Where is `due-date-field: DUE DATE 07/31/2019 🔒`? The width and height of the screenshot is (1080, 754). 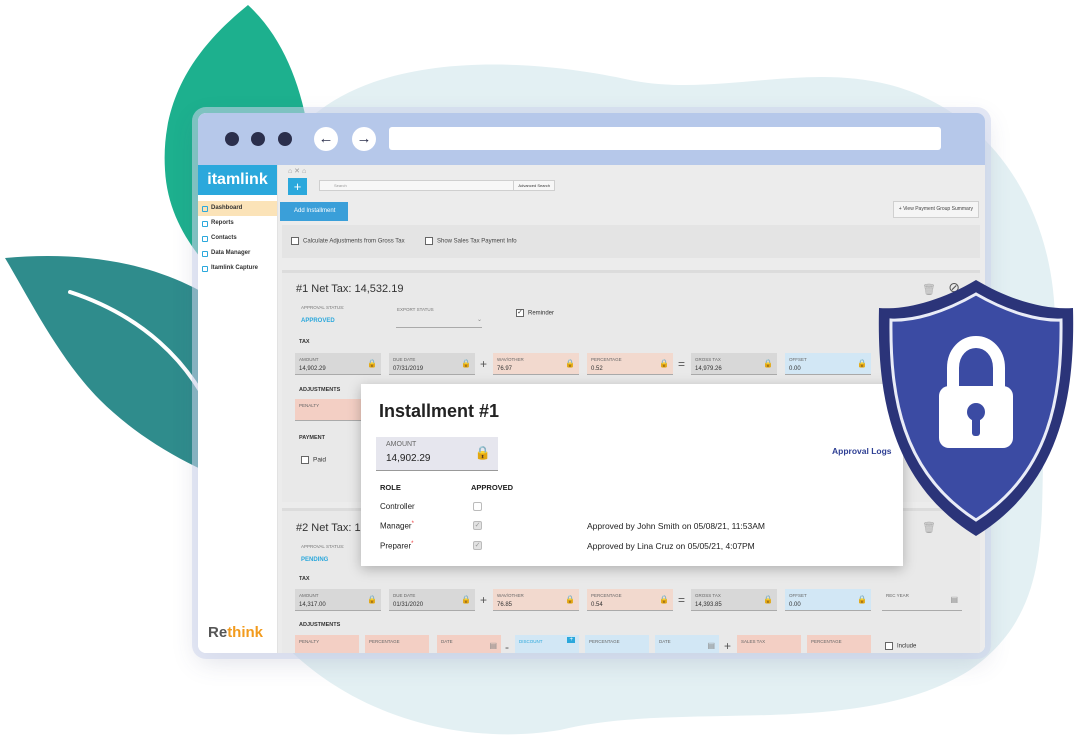 due-date-field: DUE DATE 07/31/2019 🔒 is located at coordinates (432, 364).